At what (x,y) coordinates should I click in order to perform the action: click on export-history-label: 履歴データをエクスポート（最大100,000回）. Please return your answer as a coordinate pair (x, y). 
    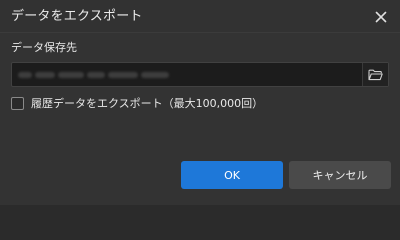
    Looking at the image, I should click on (147, 103).